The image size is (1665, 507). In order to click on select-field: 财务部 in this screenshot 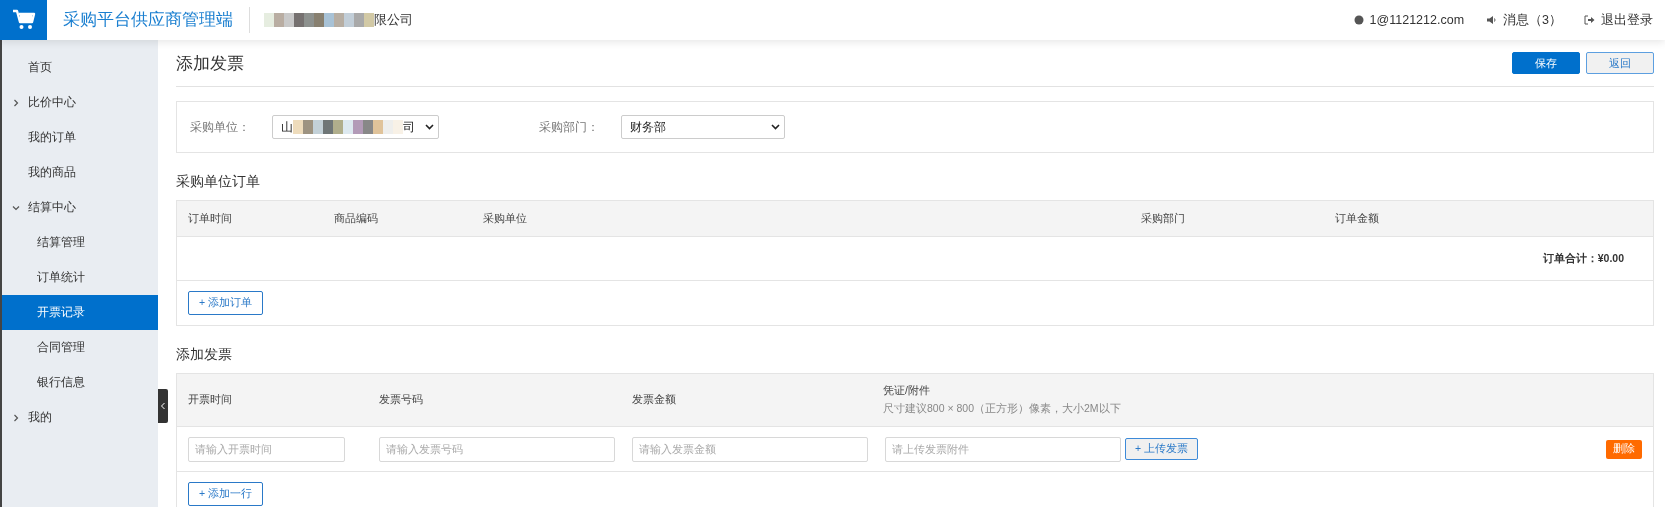, I will do `click(703, 127)`.